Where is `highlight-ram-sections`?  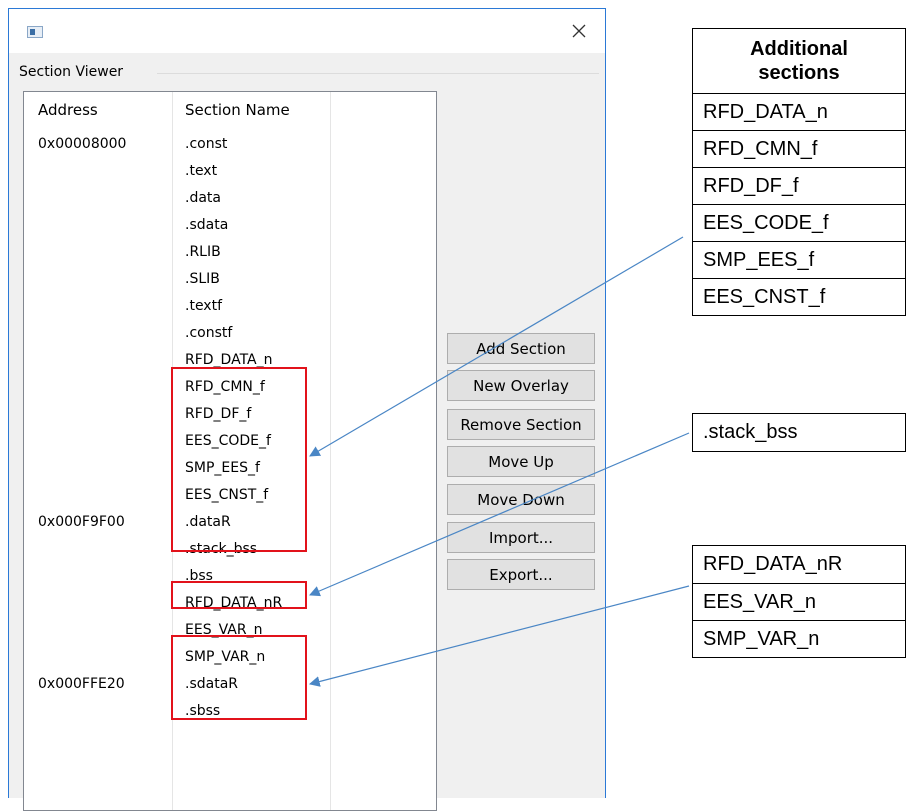 highlight-ram-sections is located at coordinates (239, 677).